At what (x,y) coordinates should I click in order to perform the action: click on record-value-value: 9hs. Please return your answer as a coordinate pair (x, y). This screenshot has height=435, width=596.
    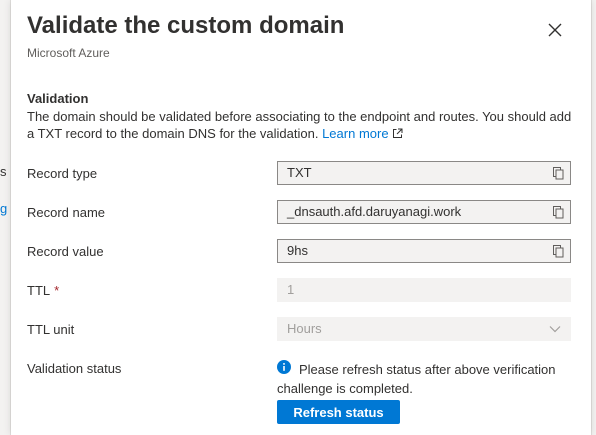
    Looking at the image, I should click on (297, 250).